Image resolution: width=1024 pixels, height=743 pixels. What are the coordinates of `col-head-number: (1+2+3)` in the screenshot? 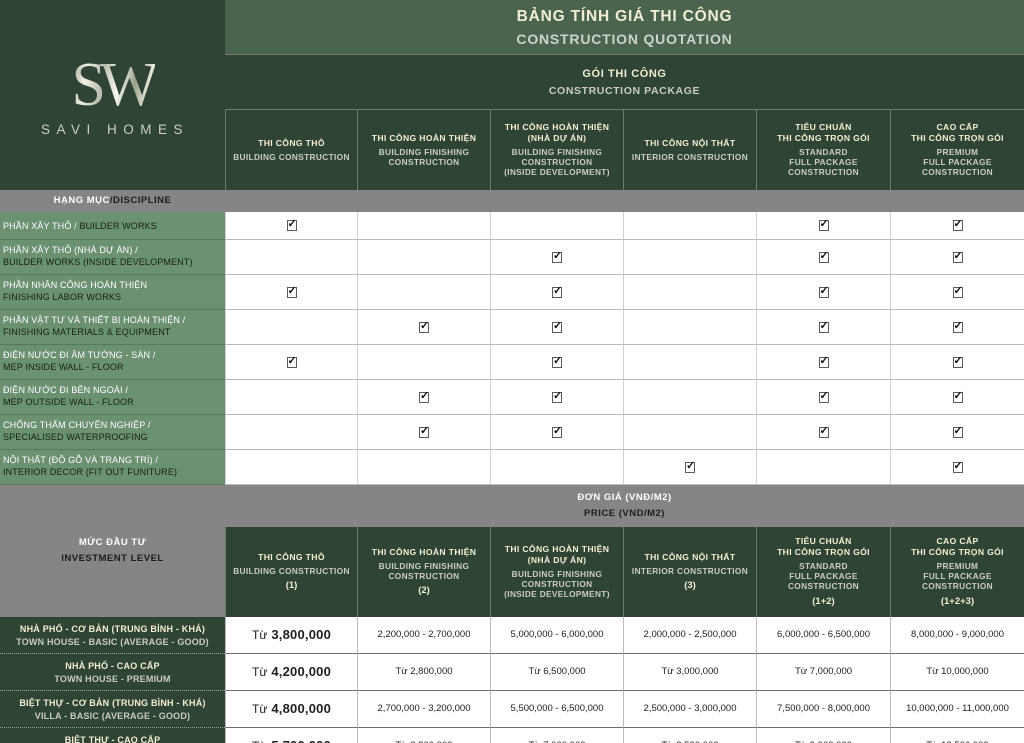 It's located at (957, 601).